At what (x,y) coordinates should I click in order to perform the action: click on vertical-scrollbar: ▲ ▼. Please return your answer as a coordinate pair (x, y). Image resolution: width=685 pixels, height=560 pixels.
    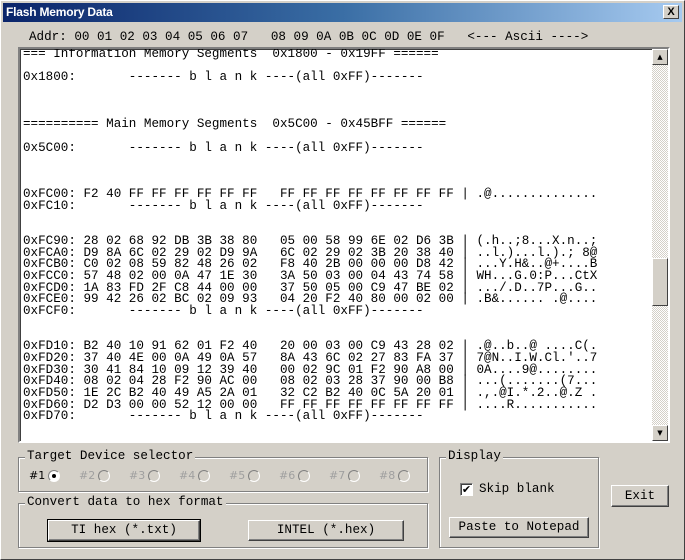
    Looking at the image, I should click on (660, 245).